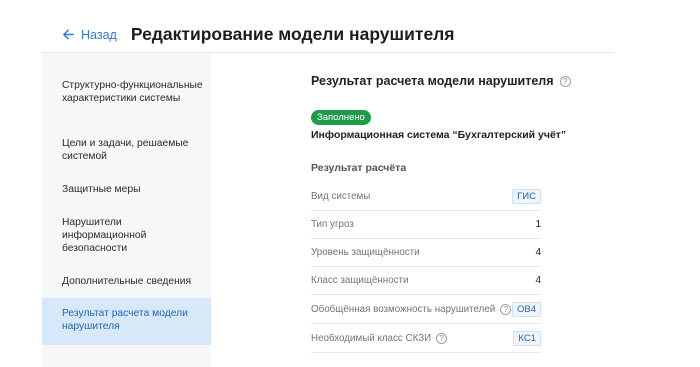  What do you see at coordinates (527, 338) in the screenshot?
I see `row-value-tag: КС1` at bounding box center [527, 338].